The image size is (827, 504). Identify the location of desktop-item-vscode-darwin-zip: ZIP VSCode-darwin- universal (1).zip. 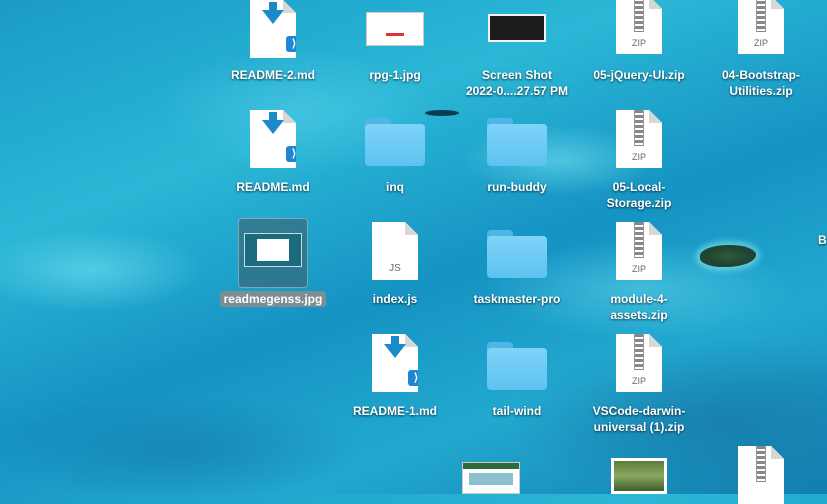
(639, 384).